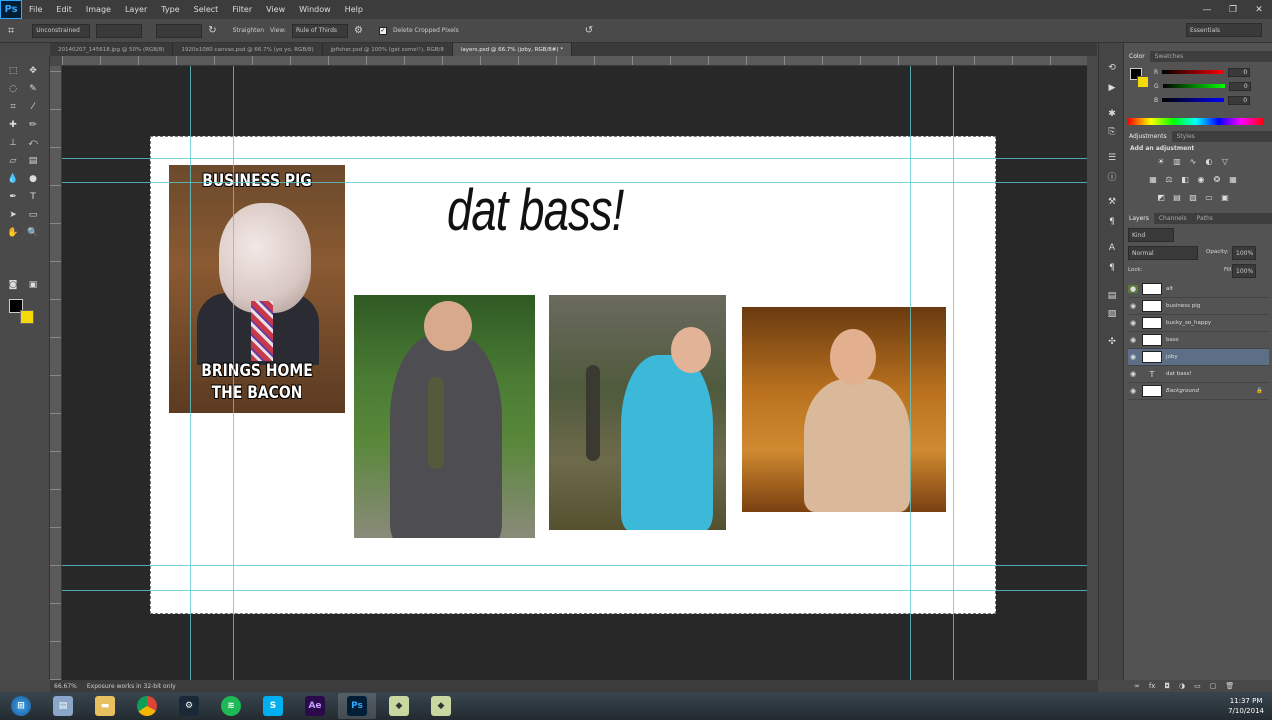  What do you see at coordinates (206, 9) in the screenshot?
I see `menu-select: Select` at bounding box center [206, 9].